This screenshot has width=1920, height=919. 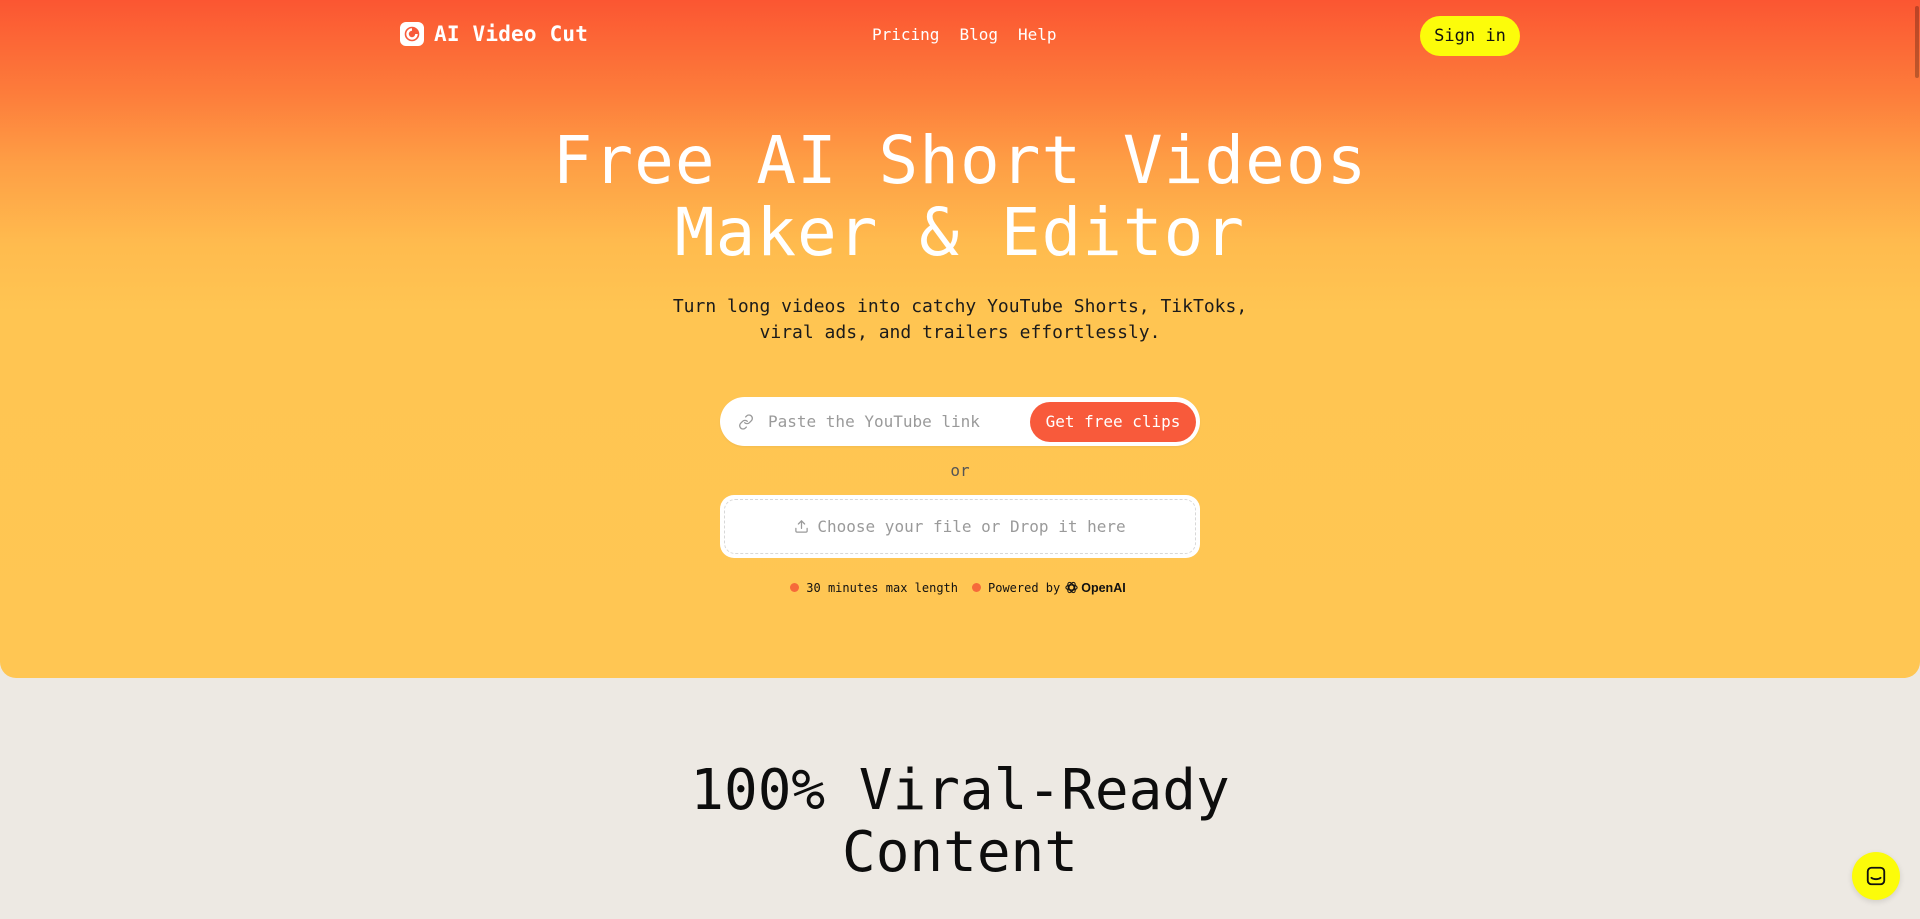 What do you see at coordinates (746, 421) in the screenshot?
I see `link-icon` at bounding box center [746, 421].